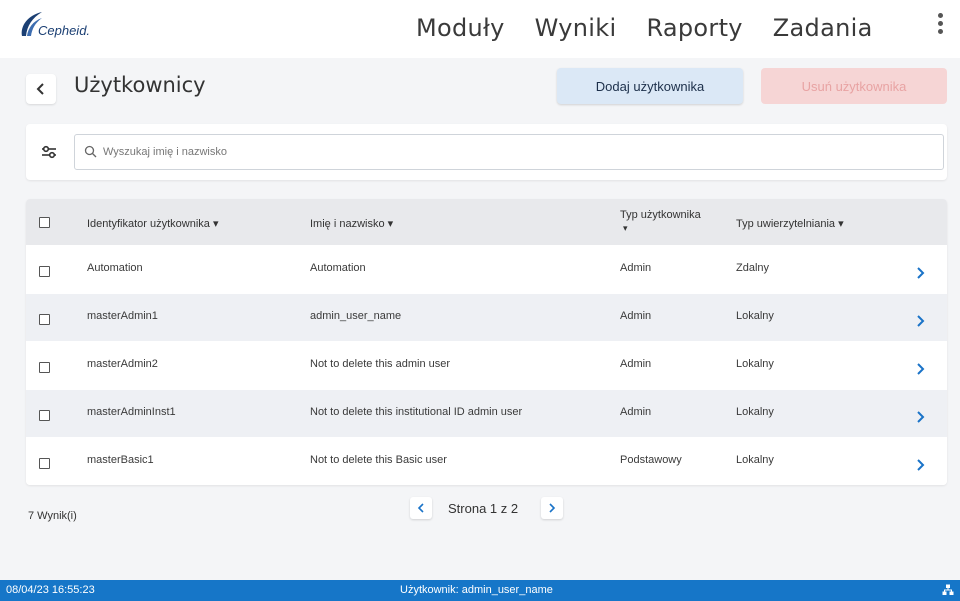 The height and width of the screenshot is (601, 960). Describe the element at coordinates (651, 460) in the screenshot. I see `user-type-cell: Podstawowy` at that location.